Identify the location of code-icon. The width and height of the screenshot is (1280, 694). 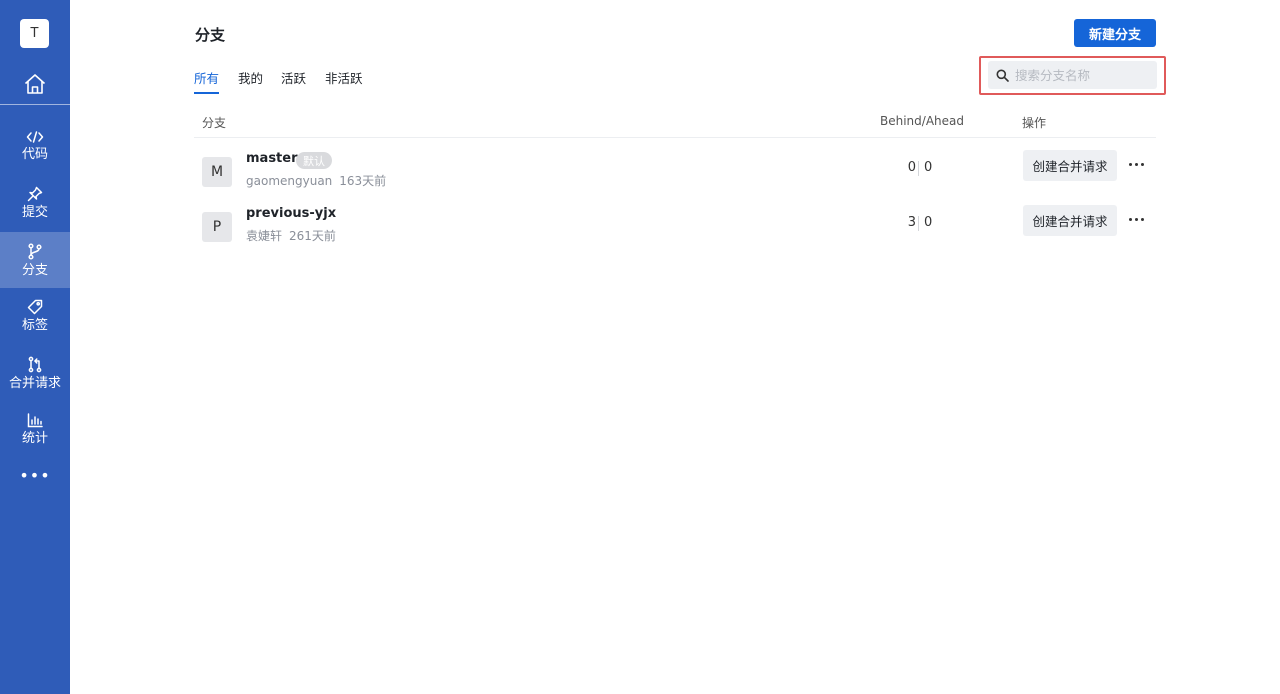
(35, 137).